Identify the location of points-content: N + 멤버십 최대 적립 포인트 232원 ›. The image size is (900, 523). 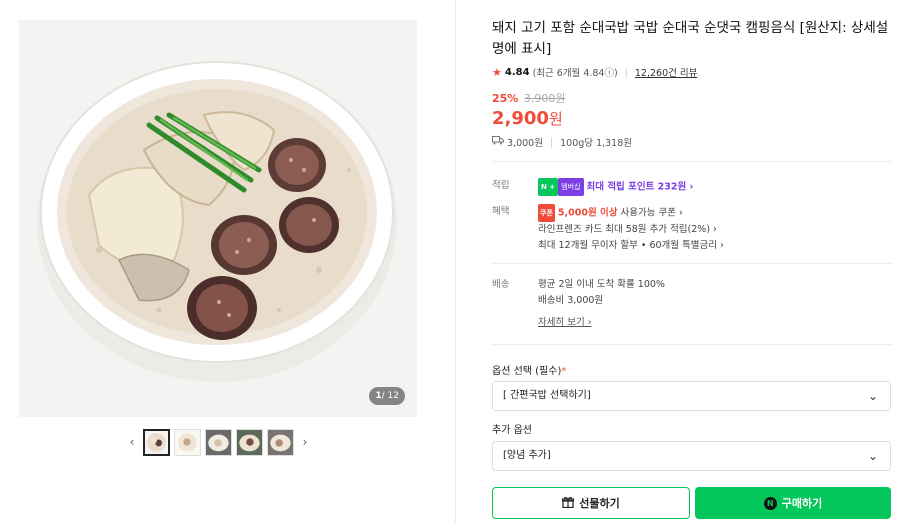
(715, 187).